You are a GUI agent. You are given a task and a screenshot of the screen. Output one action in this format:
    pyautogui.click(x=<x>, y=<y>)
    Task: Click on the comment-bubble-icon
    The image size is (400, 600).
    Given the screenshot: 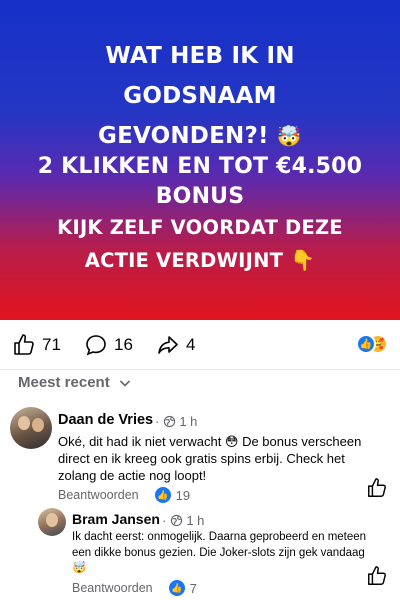 What is the action you would take?
    pyautogui.click(x=96, y=345)
    